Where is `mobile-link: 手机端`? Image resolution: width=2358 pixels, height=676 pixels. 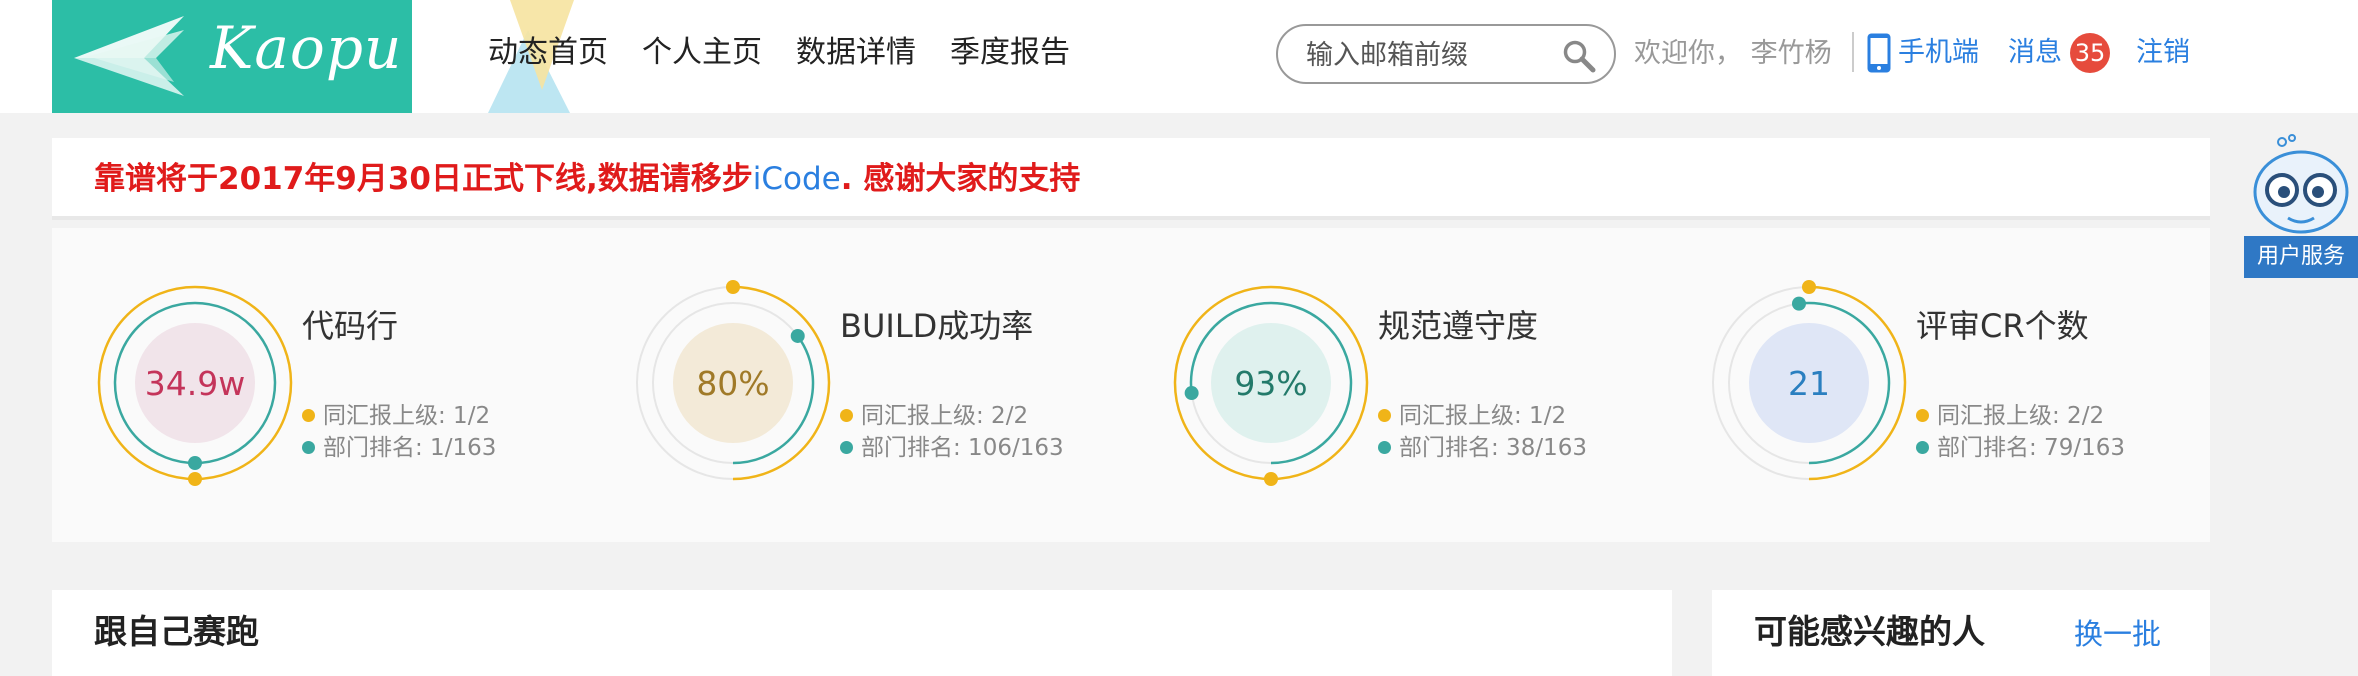 mobile-link: 手机端 is located at coordinates (1922, 53).